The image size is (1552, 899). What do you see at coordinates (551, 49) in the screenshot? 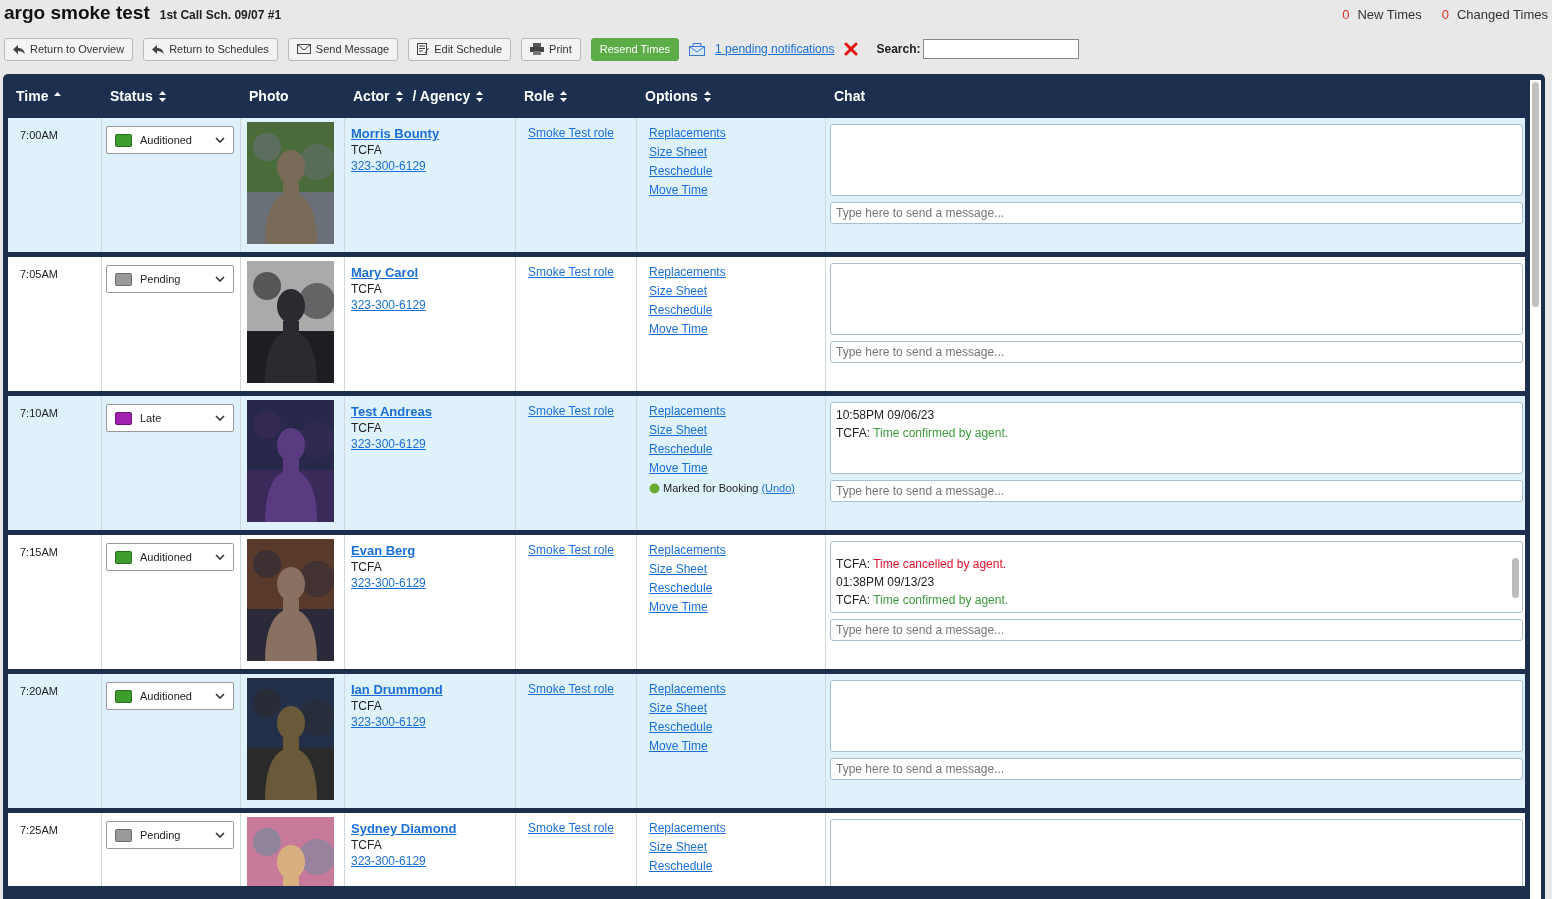
I see `toolbar-button: Print` at bounding box center [551, 49].